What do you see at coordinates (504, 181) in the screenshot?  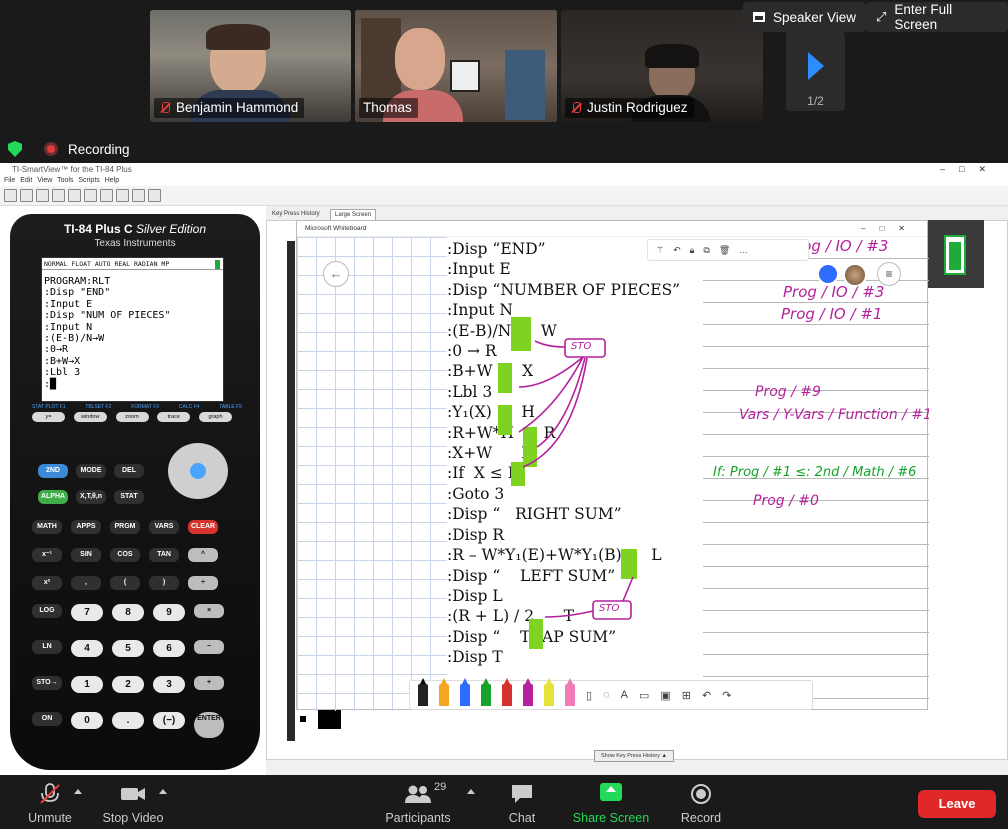 I see `app-menu-bar: File Edit View Tools Scripts Help` at bounding box center [504, 181].